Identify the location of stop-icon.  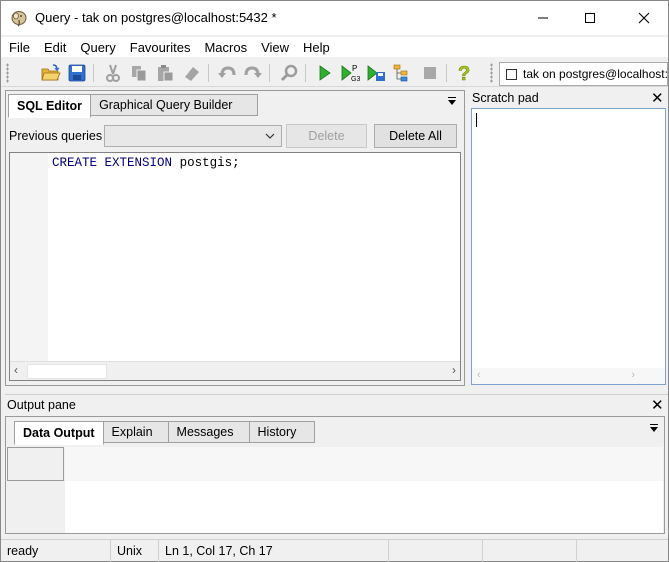
(430, 73).